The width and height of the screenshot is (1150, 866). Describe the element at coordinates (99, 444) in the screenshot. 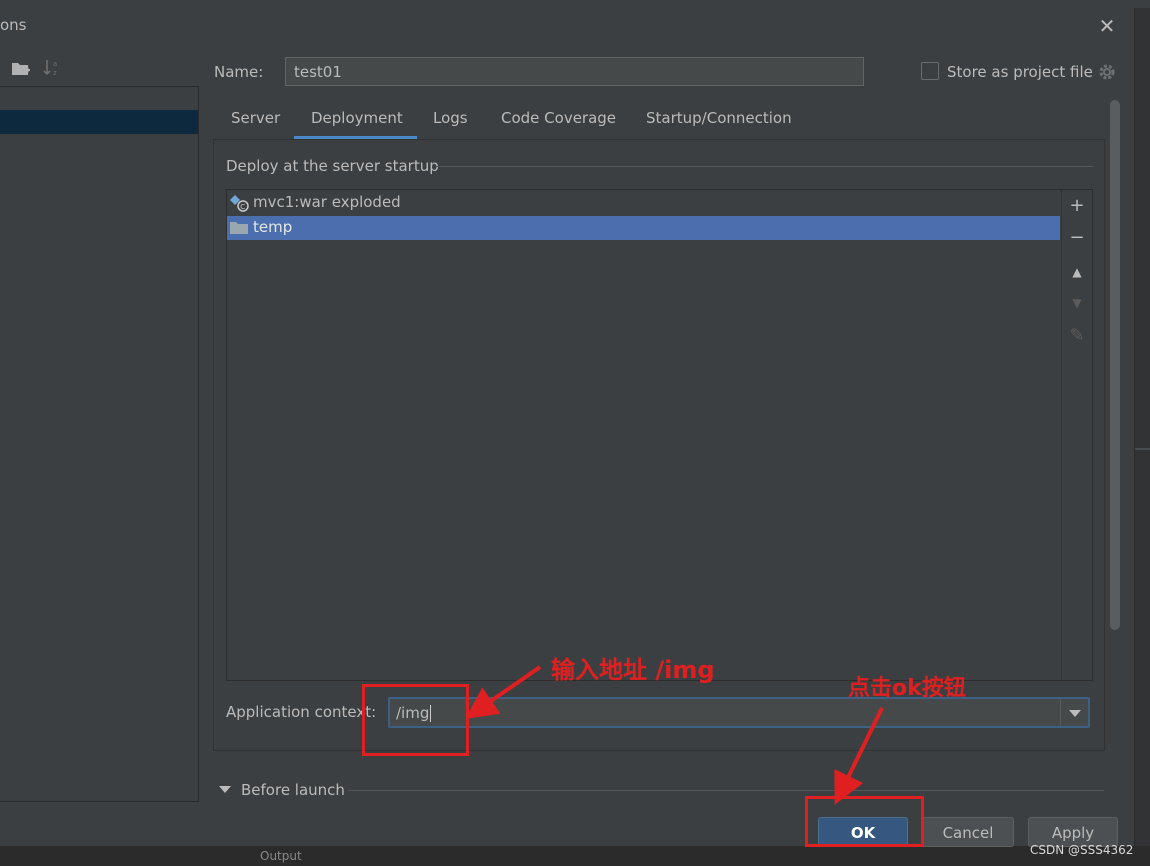

I see `configurations-tree-panel` at that location.